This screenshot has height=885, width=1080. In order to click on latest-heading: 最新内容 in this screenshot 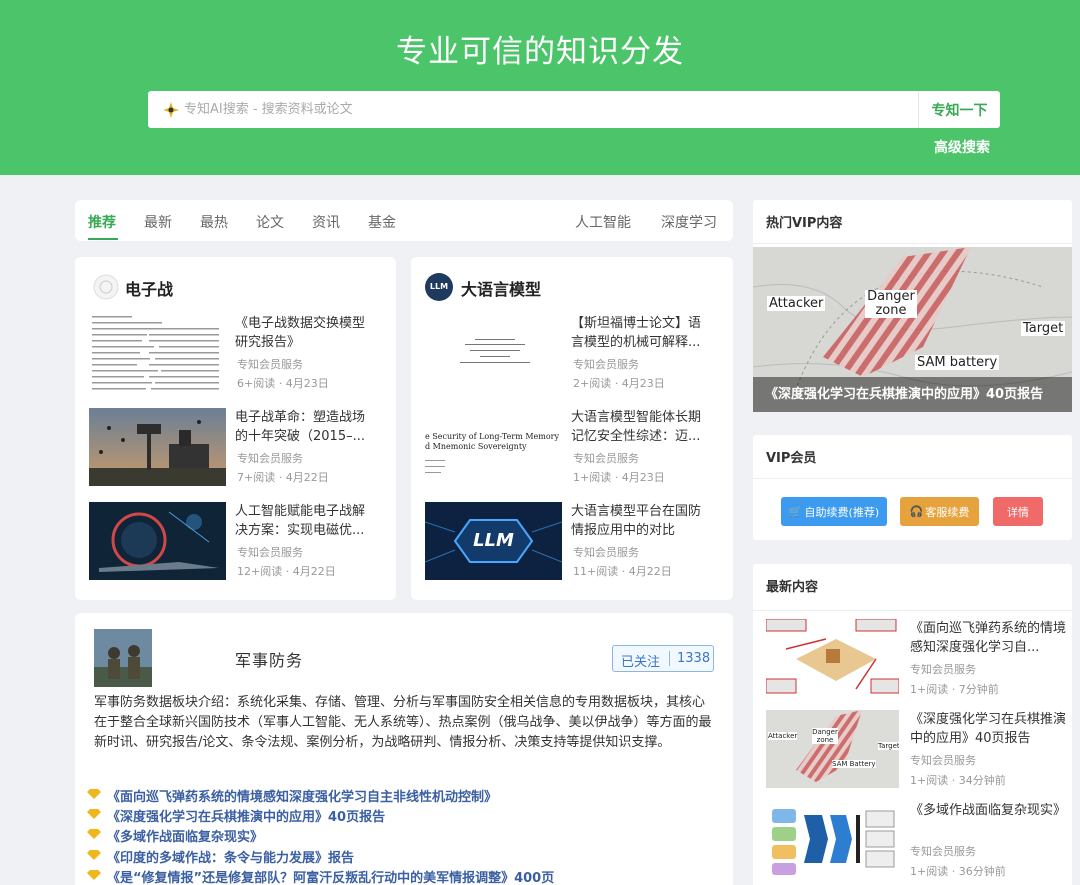, I will do `click(792, 587)`.